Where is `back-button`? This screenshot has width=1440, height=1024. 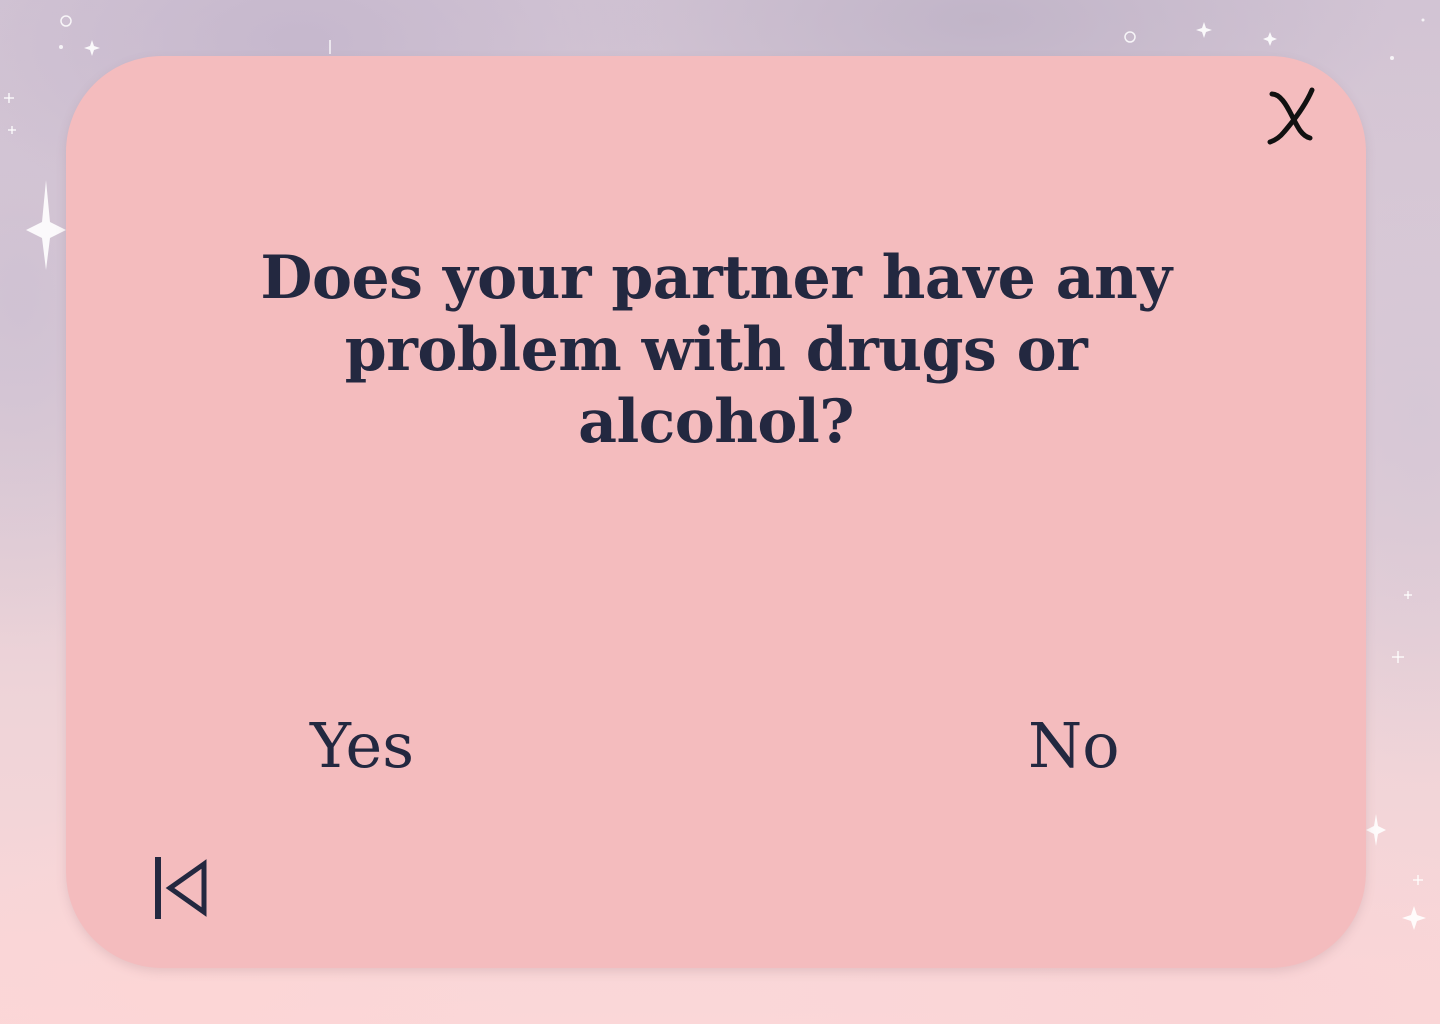
back-button is located at coordinates (182, 888).